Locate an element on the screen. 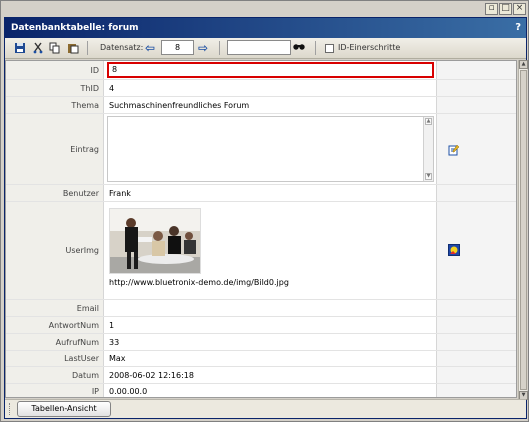  binoculars-search-icon is located at coordinates (299, 47).